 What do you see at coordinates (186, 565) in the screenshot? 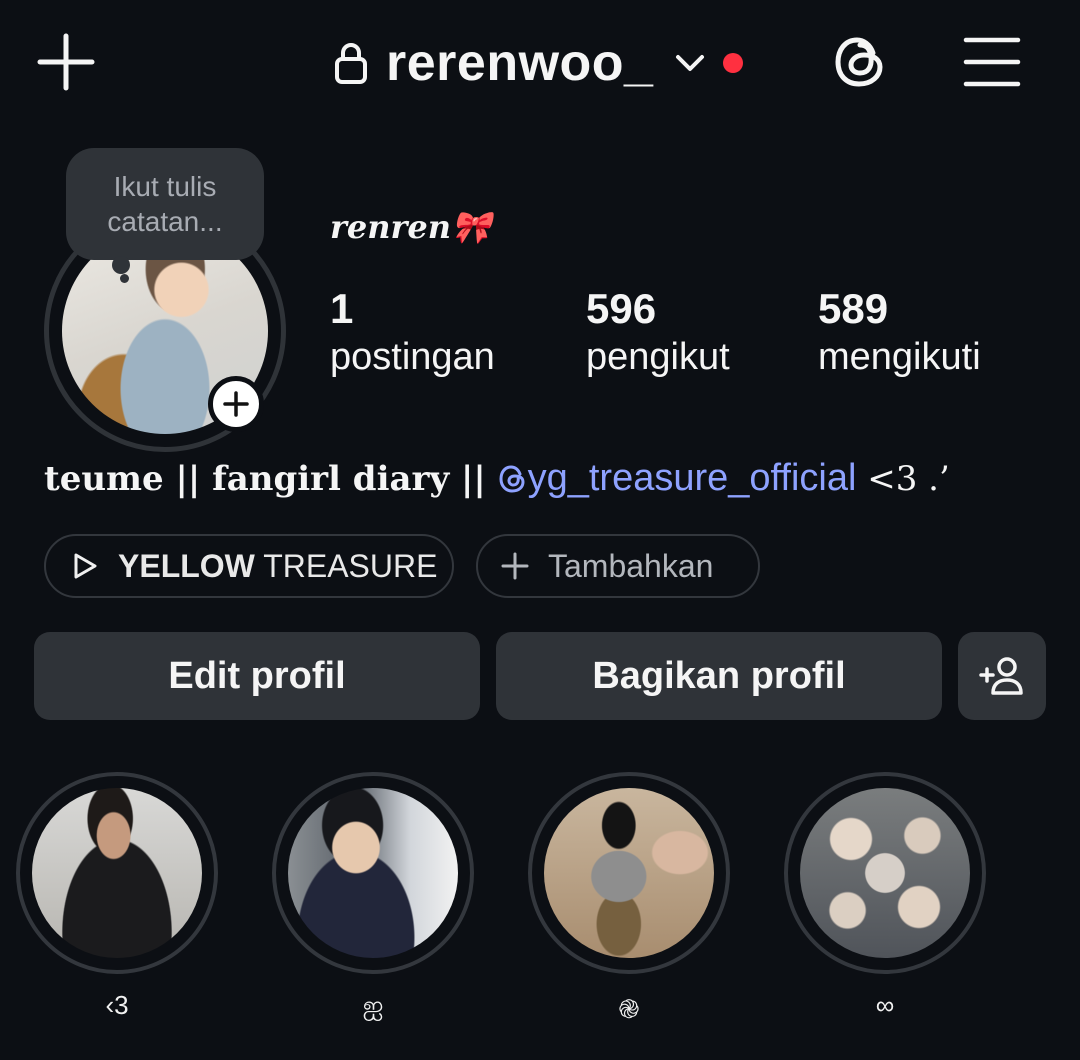
I see `music-chip-artist: YELLOW` at bounding box center [186, 565].